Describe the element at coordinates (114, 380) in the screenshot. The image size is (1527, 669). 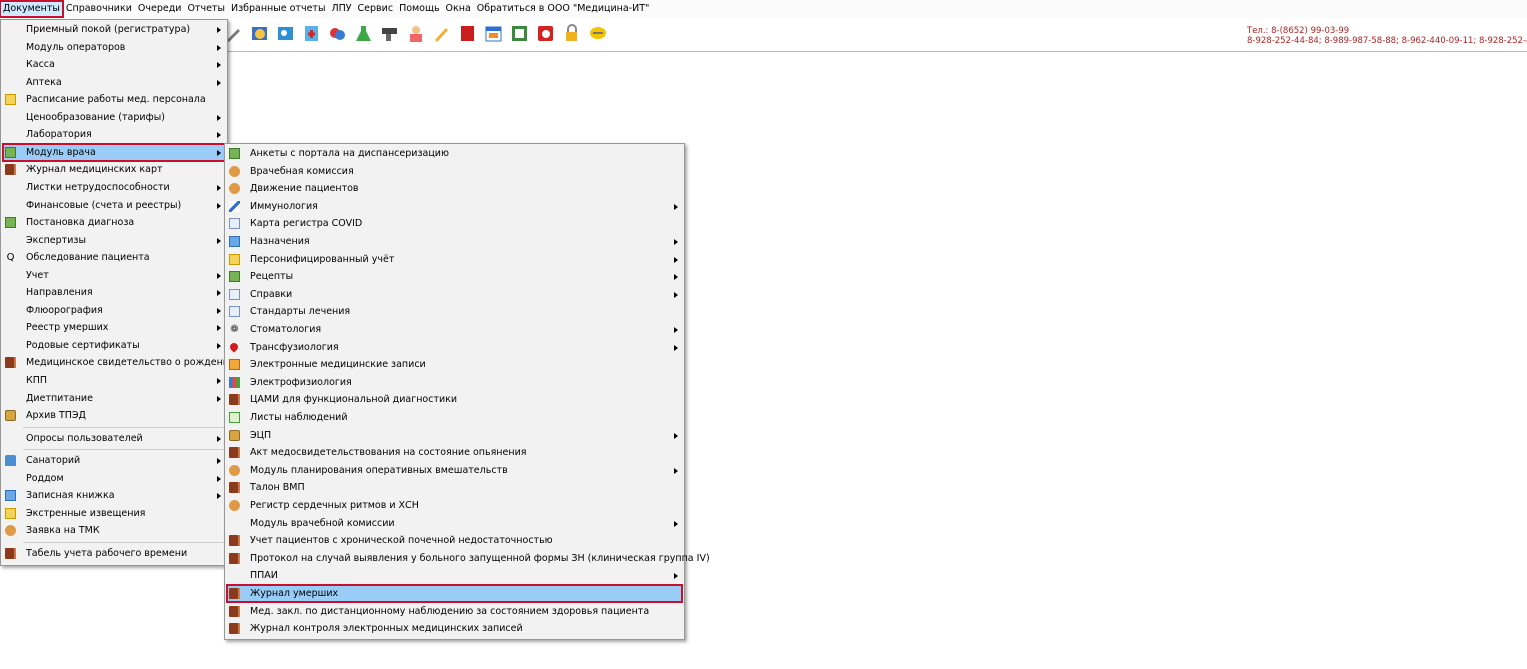
I see `menu-item: КПП` at that location.